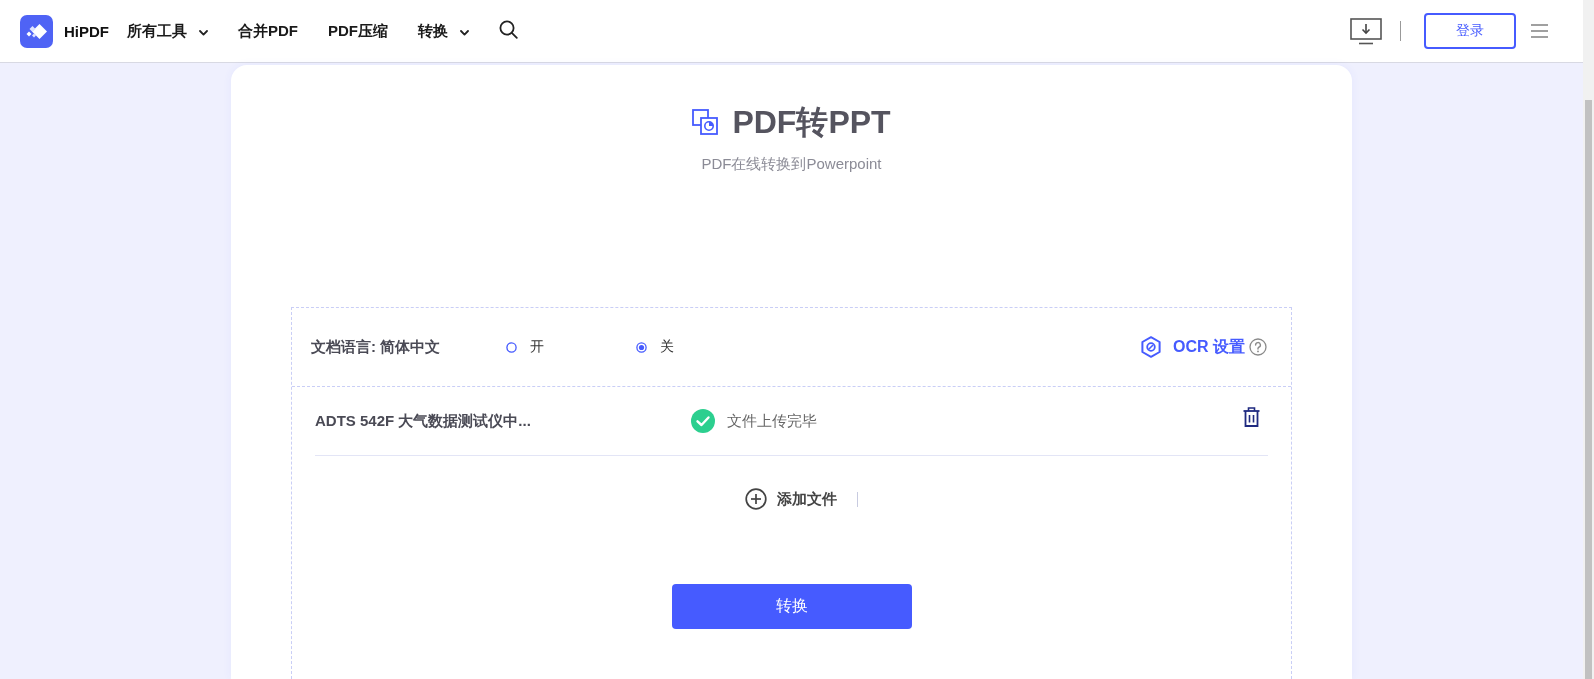 The height and width of the screenshot is (679, 1594). Describe the element at coordinates (772, 421) in the screenshot. I see `upload-status: 文件上传完毕` at that location.